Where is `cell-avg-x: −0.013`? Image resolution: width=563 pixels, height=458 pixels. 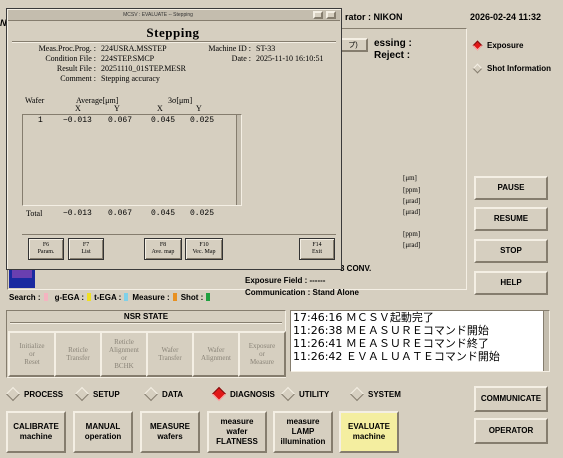 cell-avg-x: −0.013 is located at coordinates (77, 120).